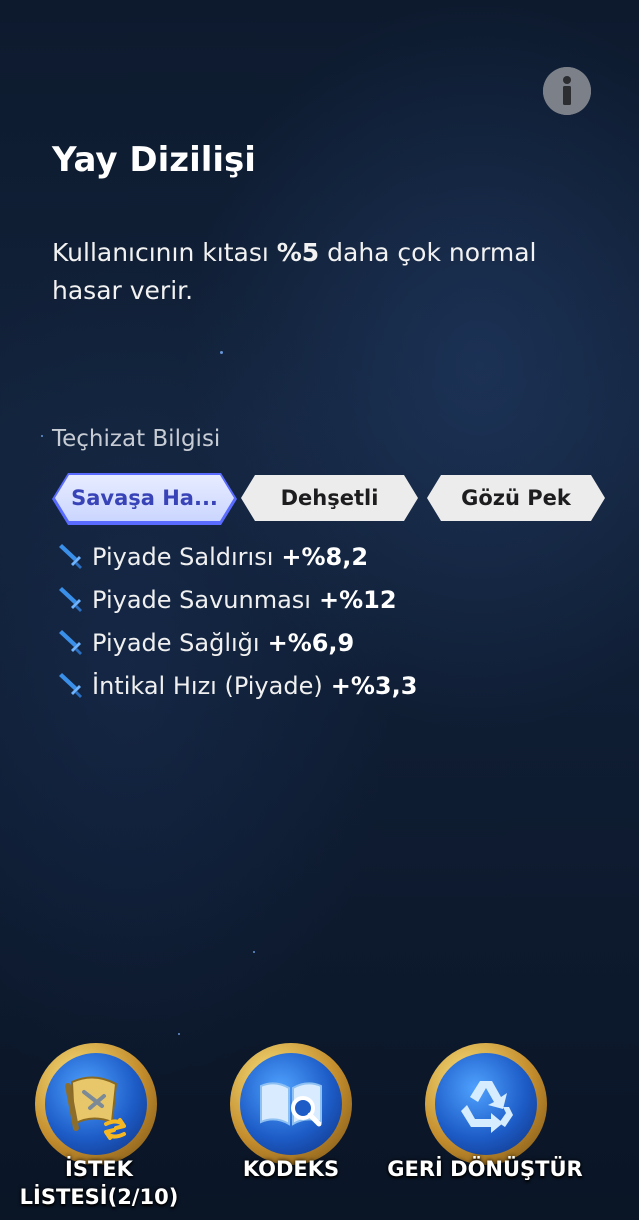  I want to click on tab-gozu-pek: Gözü Pek, so click(516, 499).